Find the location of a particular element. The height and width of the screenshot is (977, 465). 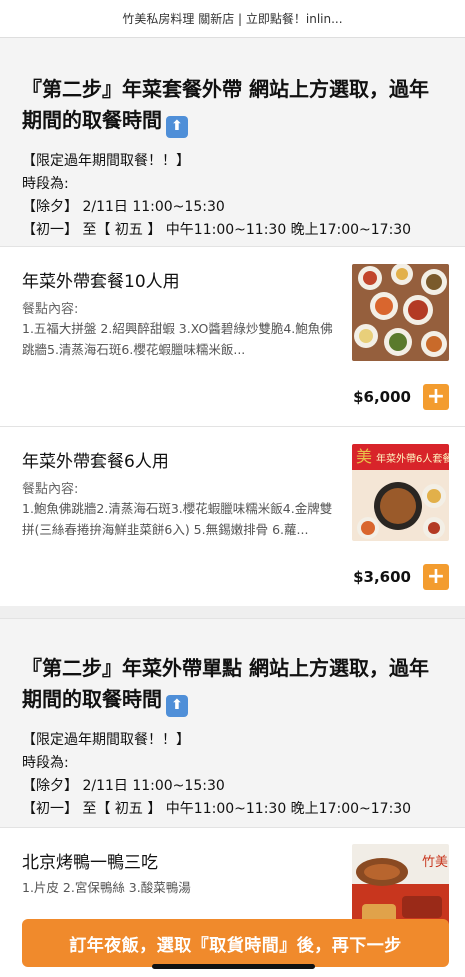

item-name: 北京烤鴨一鴨三吃 is located at coordinates (90, 863).